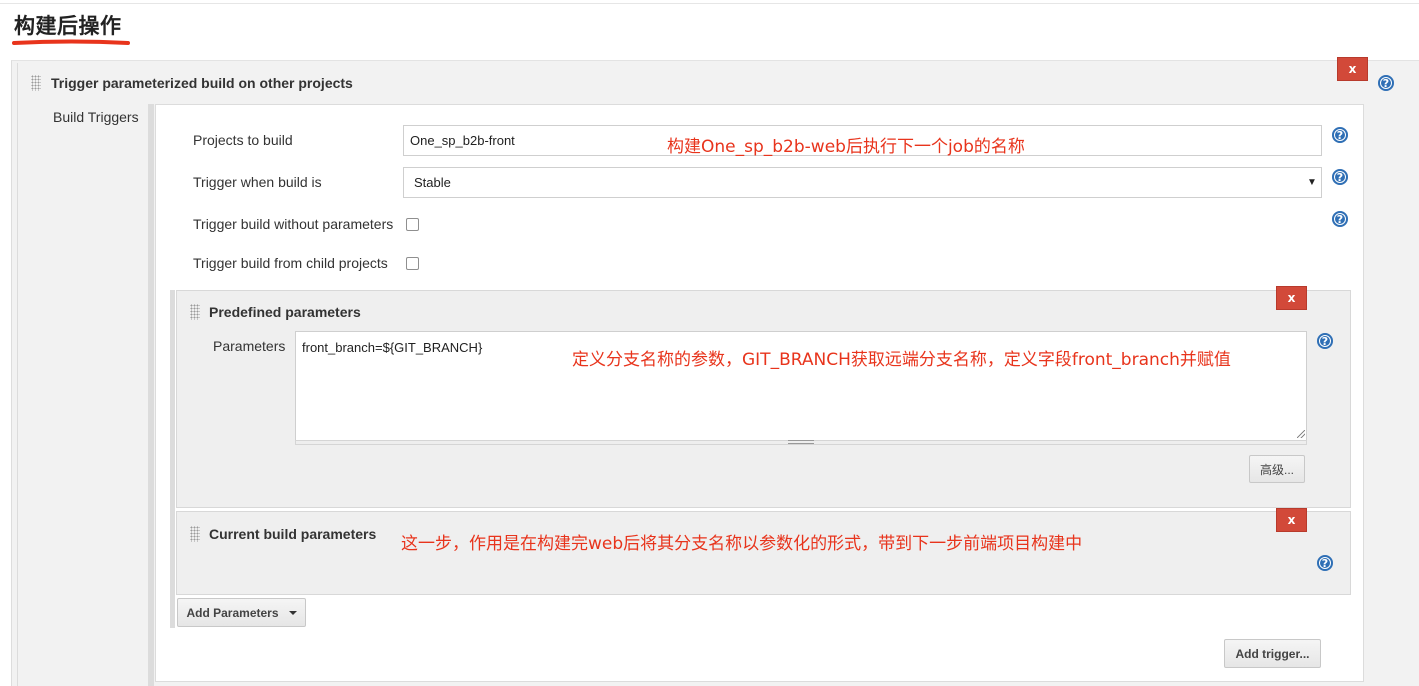 This screenshot has width=1419, height=686. I want to click on panel-left-bar, so click(17, 374).